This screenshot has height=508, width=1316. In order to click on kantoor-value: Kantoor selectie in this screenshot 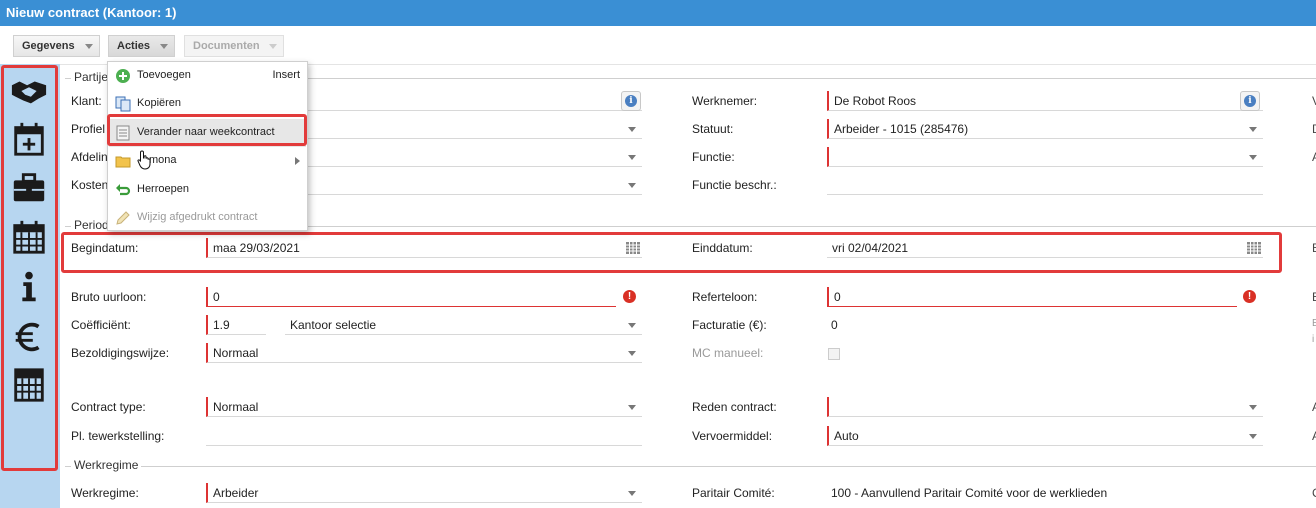, I will do `click(333, 325)`.